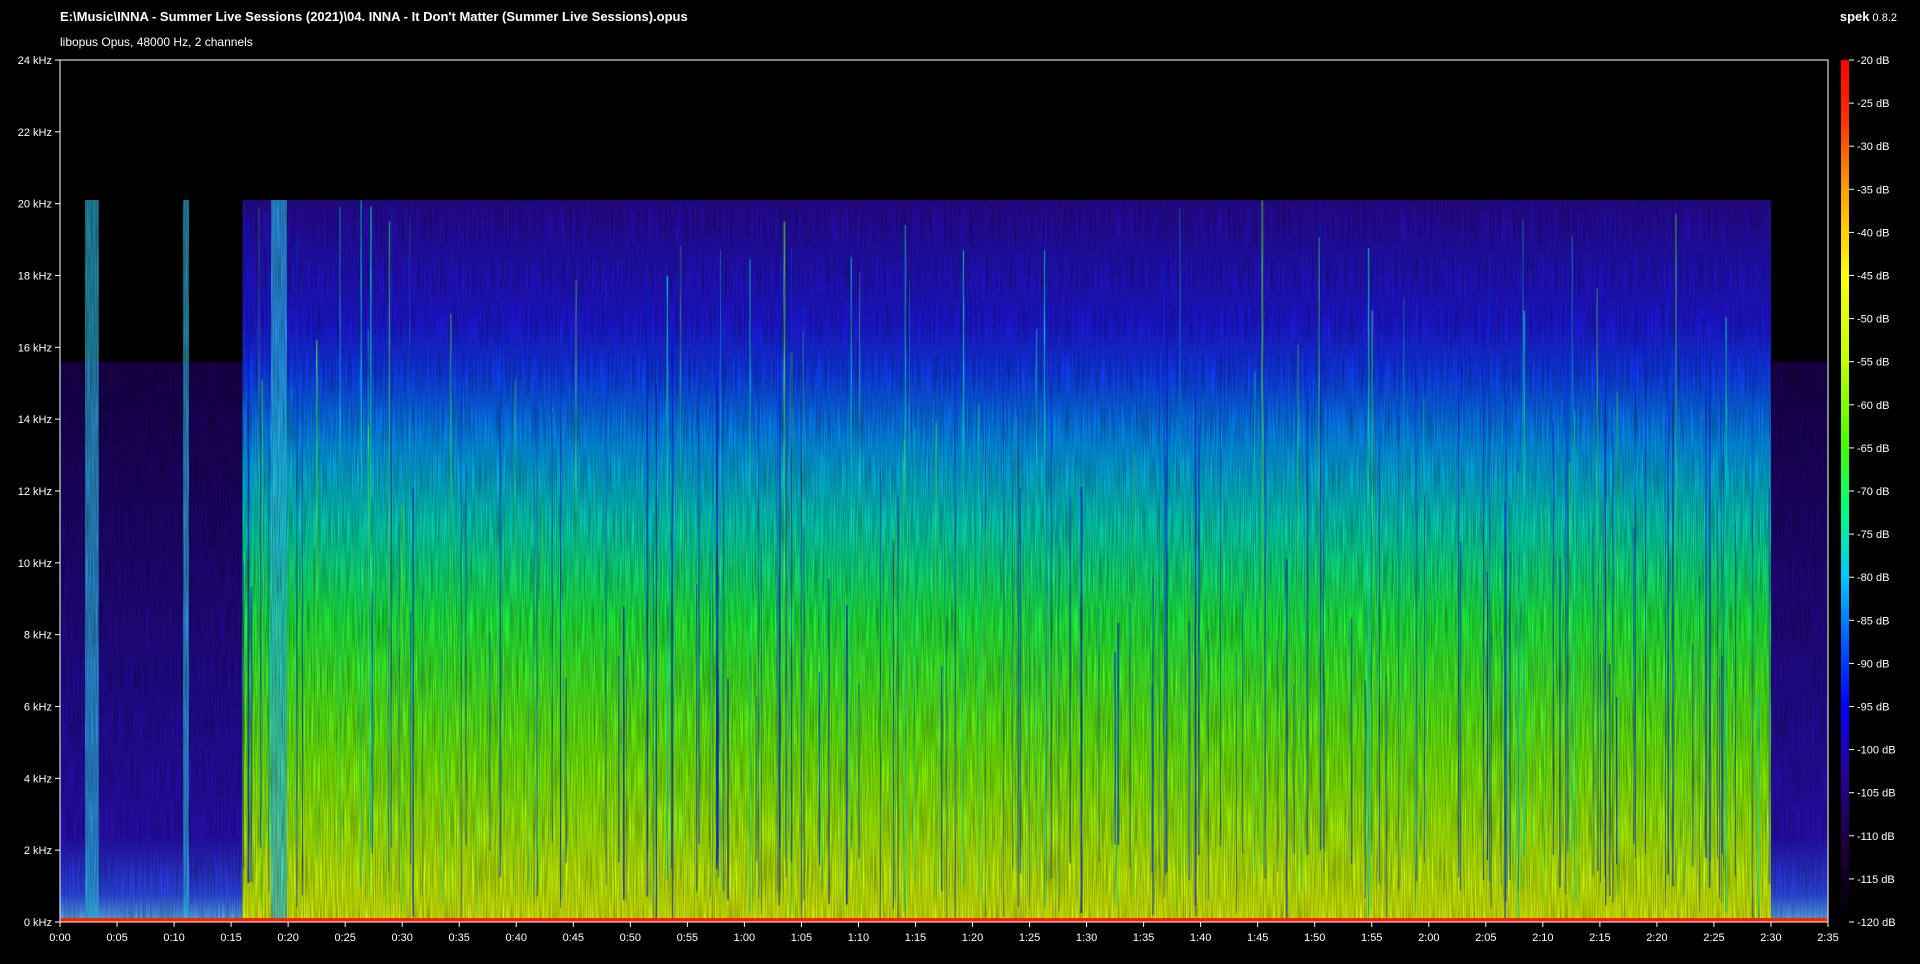  Describe the element at coordinates (1656, 938) in the screenshot. I see `x-tick-label: 2:20` at that location.